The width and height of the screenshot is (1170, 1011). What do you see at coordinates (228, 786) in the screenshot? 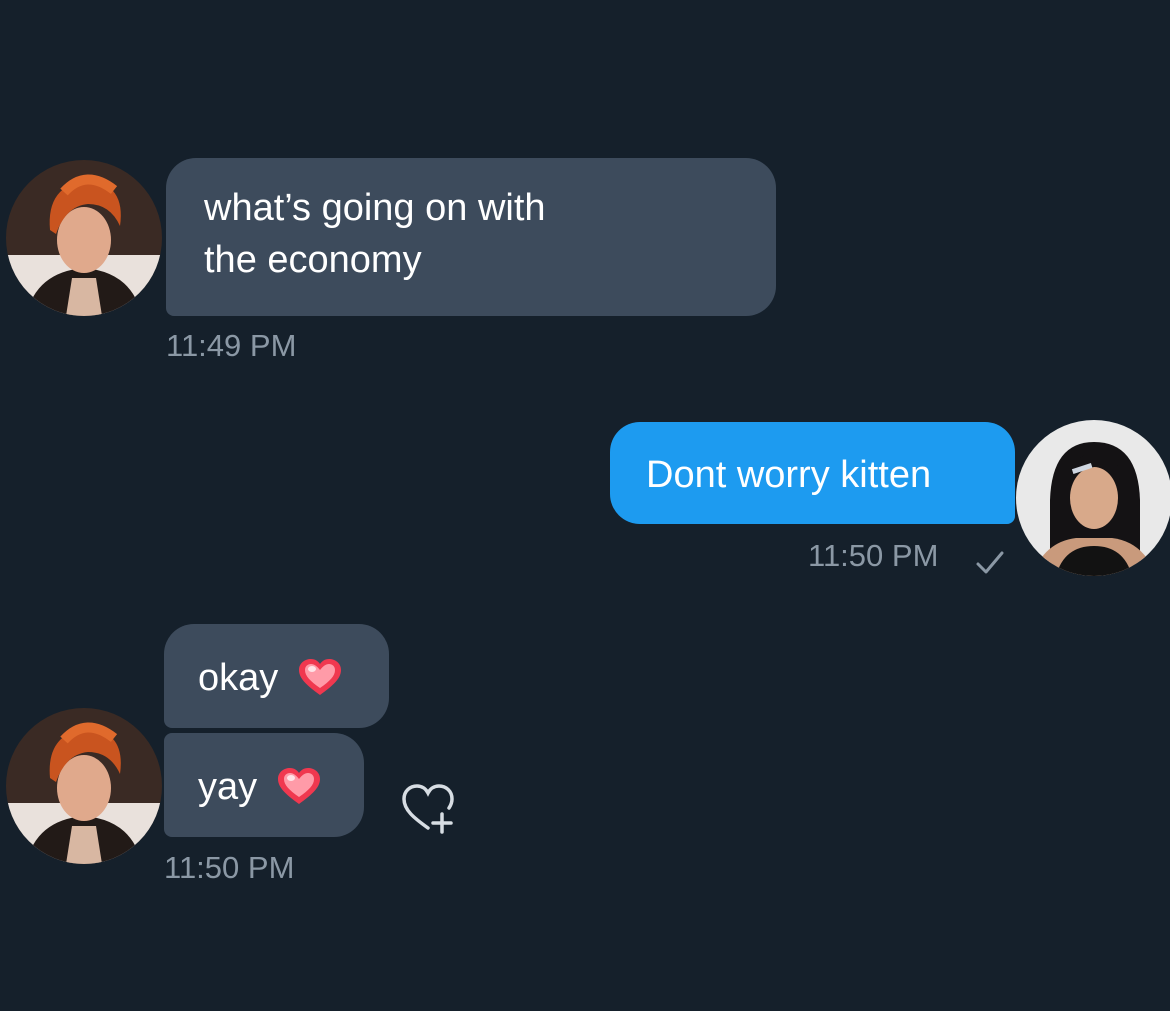
I see `message-text: yay` at bounding box center [228, 786].